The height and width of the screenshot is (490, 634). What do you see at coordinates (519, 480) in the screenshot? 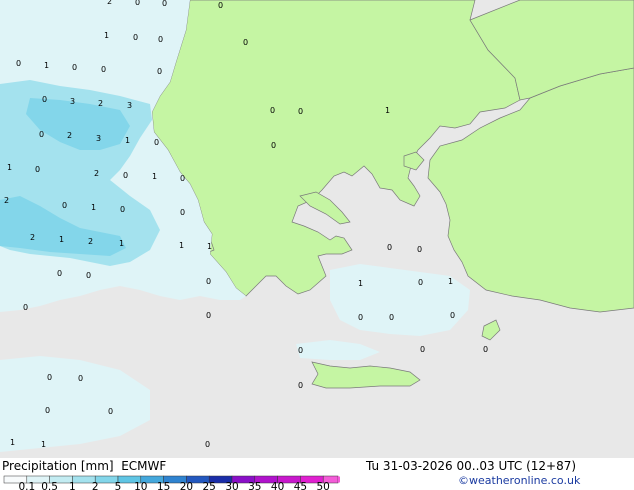
I see `credit-link: ©weatheronline.co.uk` at bounding box center [519, 480].